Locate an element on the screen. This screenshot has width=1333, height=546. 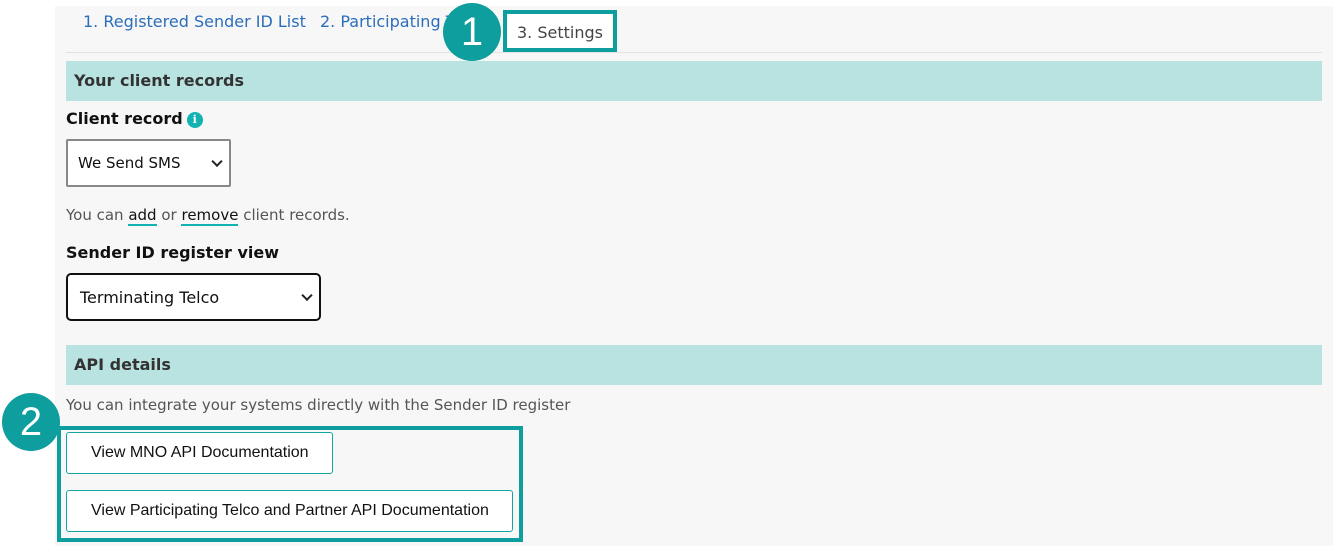
client-record-select: We Send SMS is located at coordinates (148, 163).